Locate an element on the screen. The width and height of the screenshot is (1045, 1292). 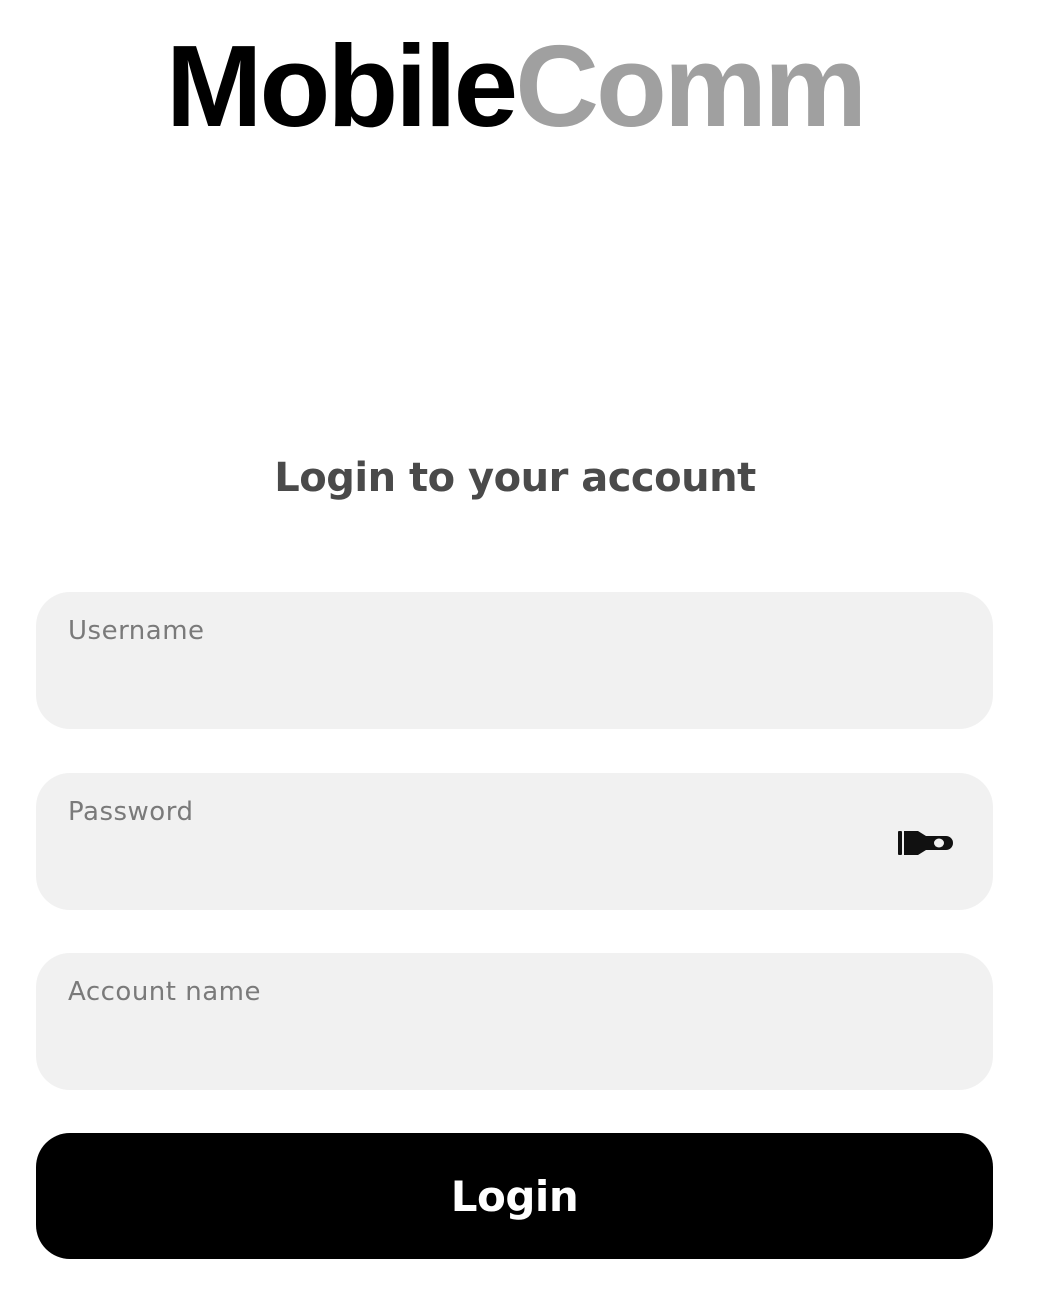
logo-text-comm: Comm is located at coordinates (691, 86).